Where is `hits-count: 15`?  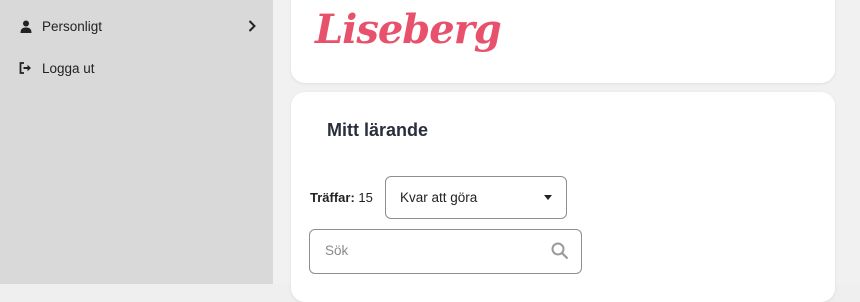 hits-count: 15 is located at coordinates (365, 197).